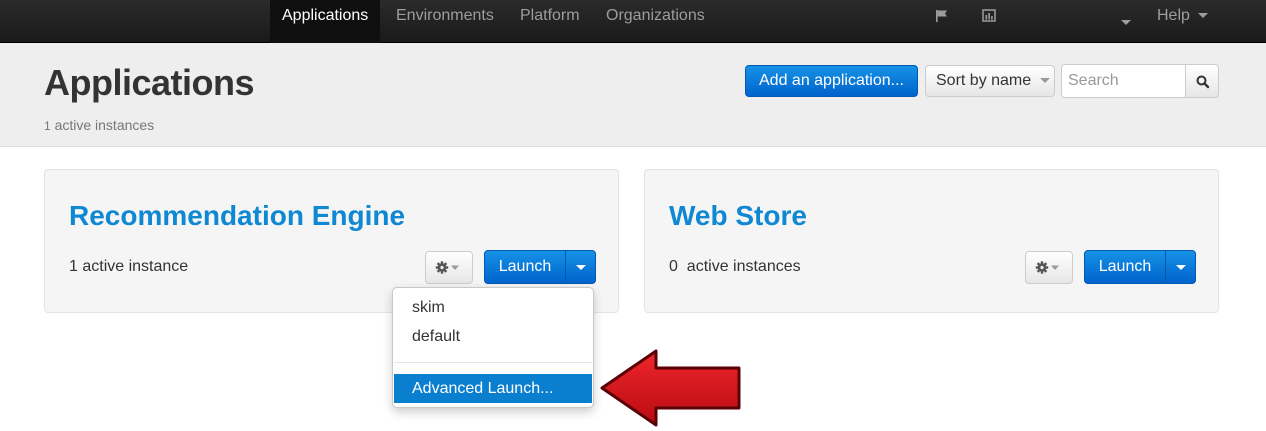  Describe the element at coordinates (237, 216) in the screenshot. I see `application-title-link: Recommendation Engine` at that location.